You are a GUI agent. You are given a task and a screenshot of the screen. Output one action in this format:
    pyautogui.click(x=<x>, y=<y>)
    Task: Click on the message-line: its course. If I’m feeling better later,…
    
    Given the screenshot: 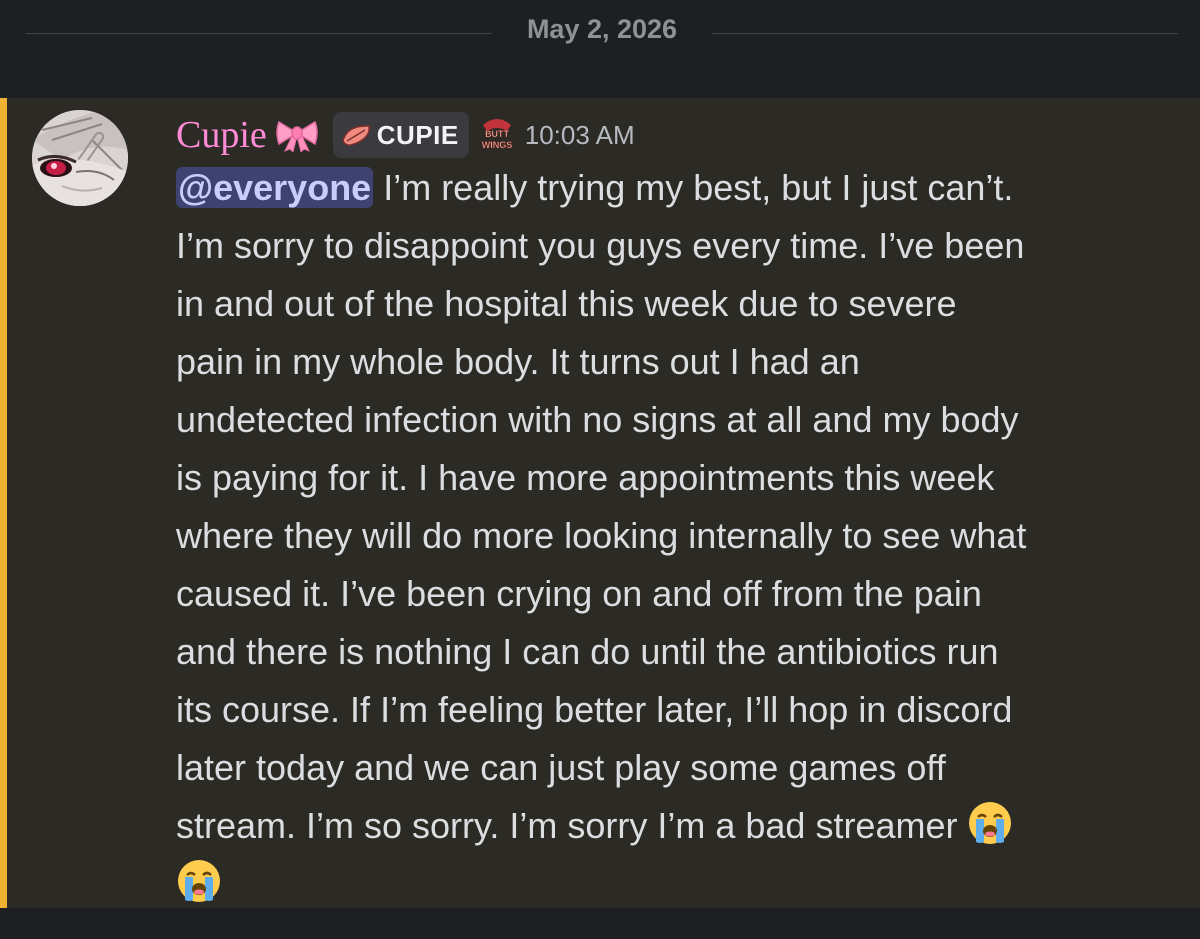 What is the action you would take?
    pyautogui.click(x=594, y=709)
    